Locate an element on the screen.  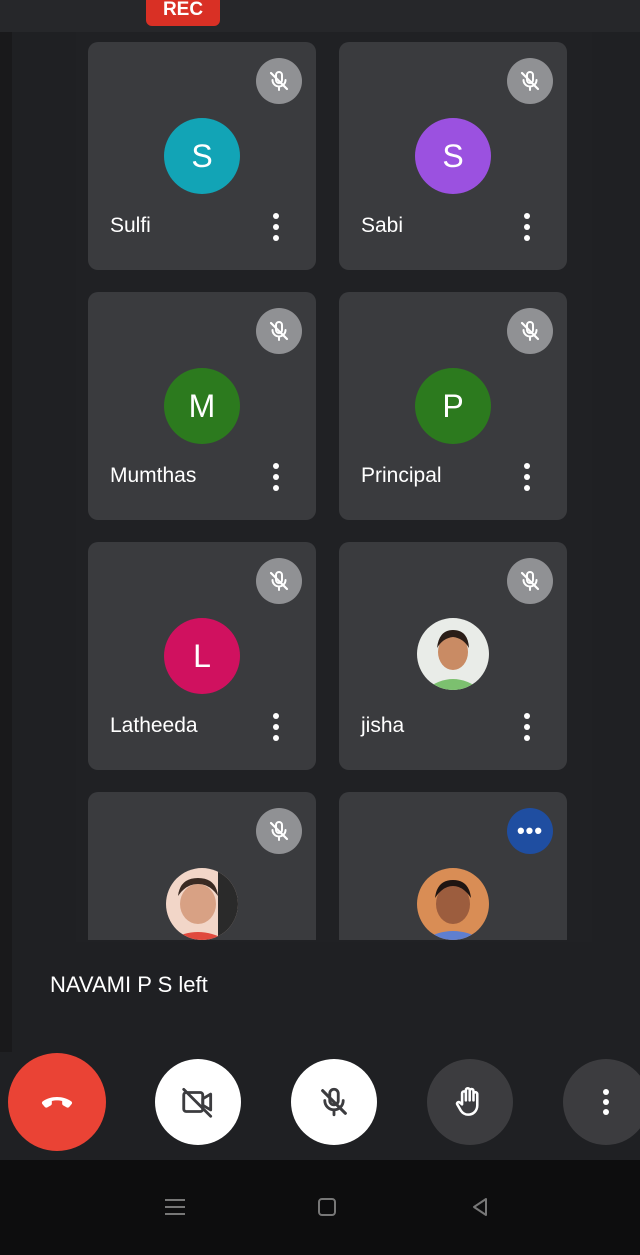
microphone-toggle-button is located at coordinates (334, 1102).